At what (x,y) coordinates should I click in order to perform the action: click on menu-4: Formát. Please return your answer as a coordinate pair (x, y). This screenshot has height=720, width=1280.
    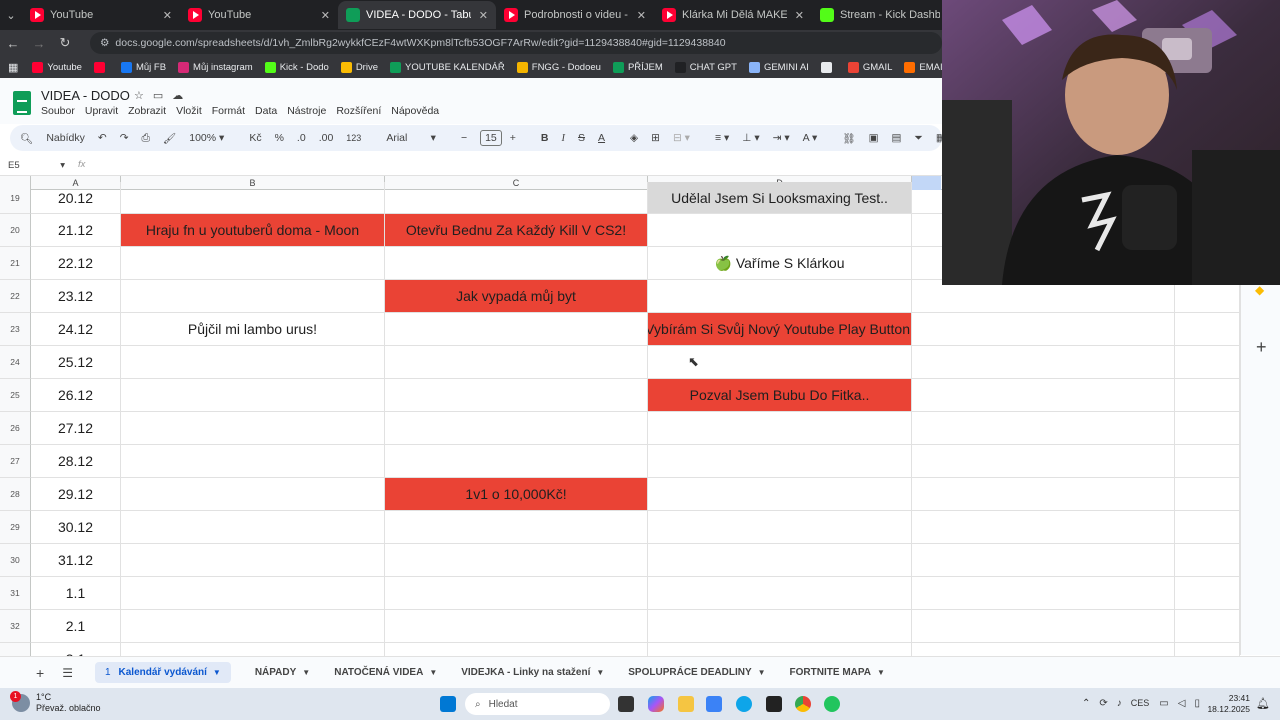
    Looking at the image, I should click on (228, 111).